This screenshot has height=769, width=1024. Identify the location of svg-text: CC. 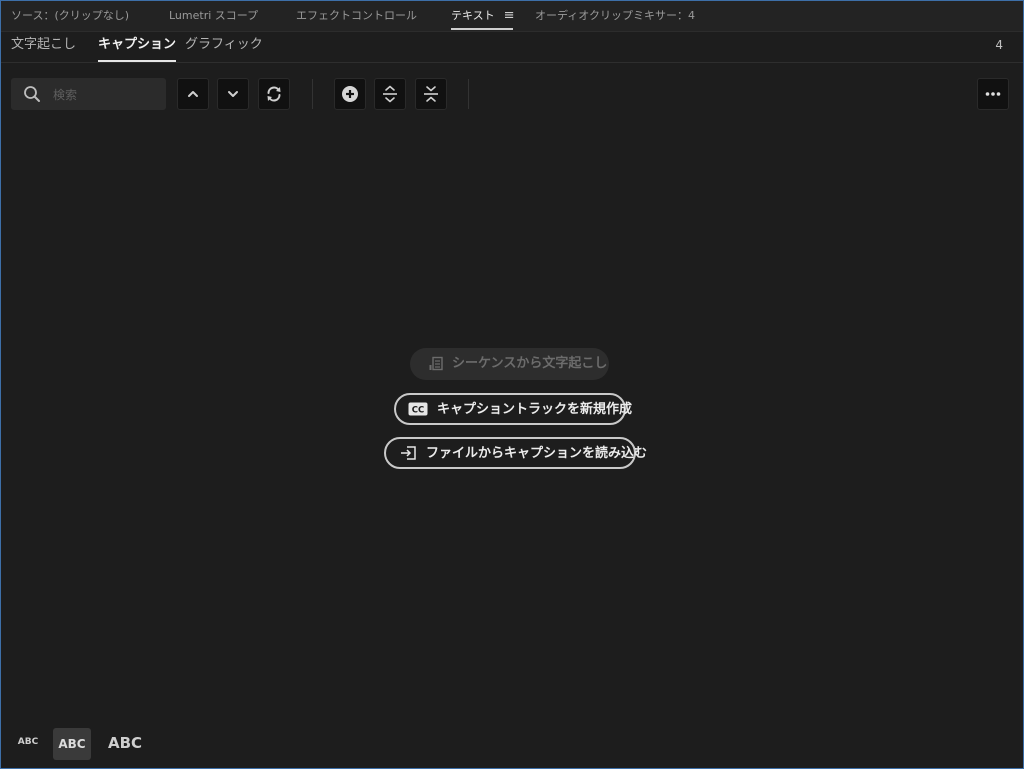
(418, 411).